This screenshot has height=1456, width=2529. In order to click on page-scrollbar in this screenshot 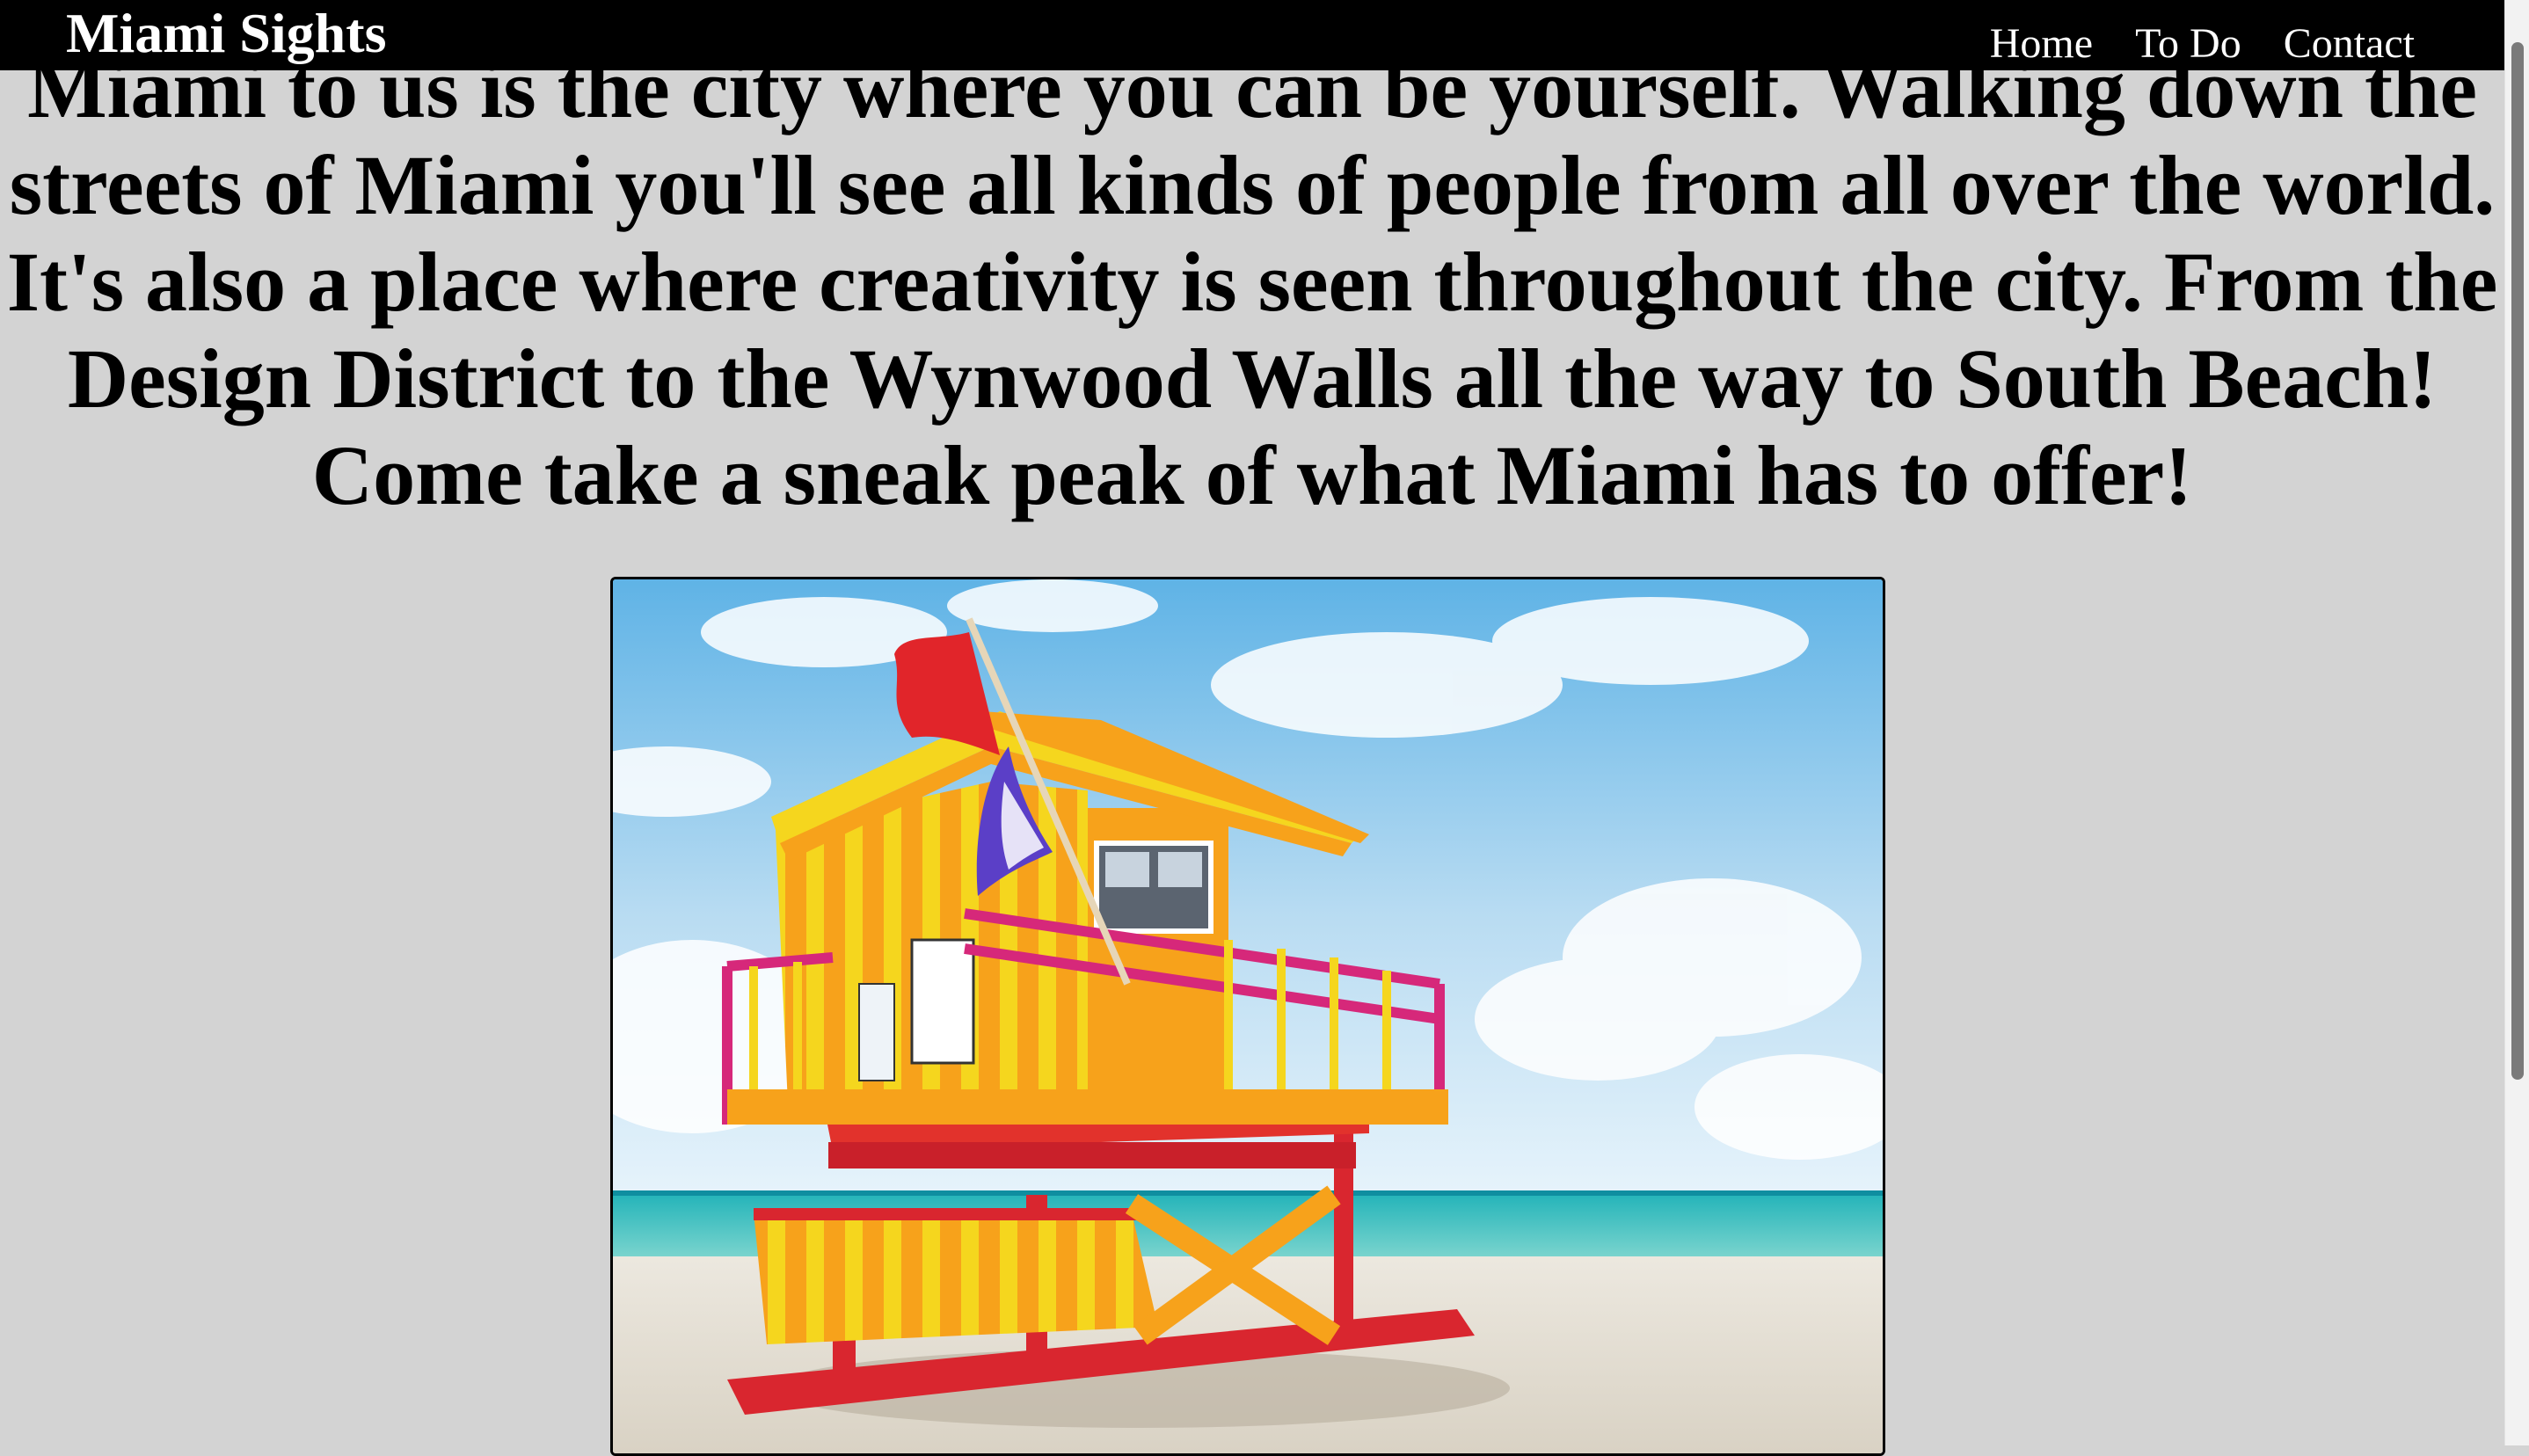, I will do `click(2516, 722)`.